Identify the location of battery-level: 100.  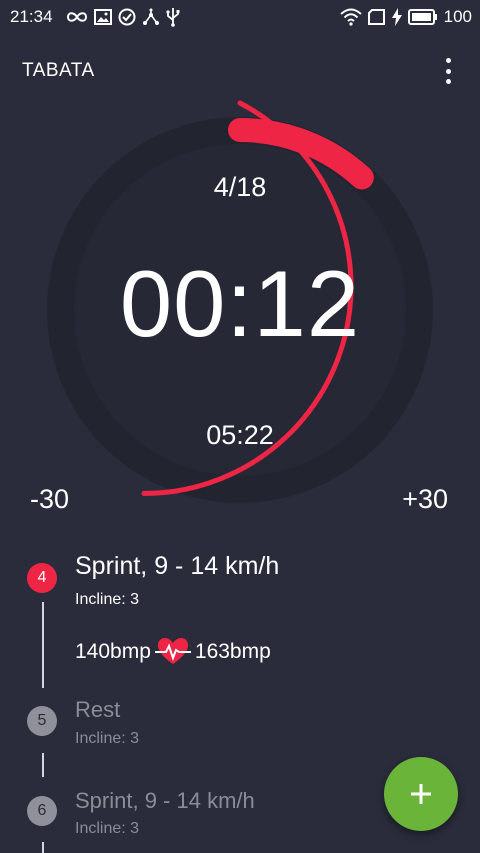
(457, 16).